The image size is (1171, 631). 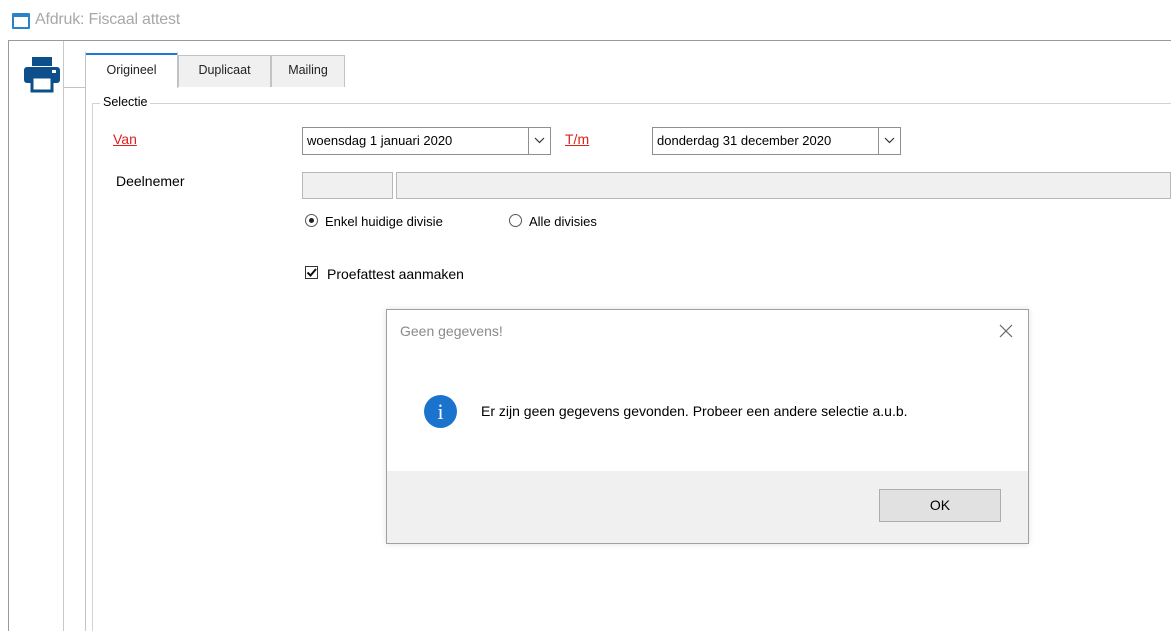 I want to click on tab-duplicaat: Duplicaat, so click(x=224, y=71).